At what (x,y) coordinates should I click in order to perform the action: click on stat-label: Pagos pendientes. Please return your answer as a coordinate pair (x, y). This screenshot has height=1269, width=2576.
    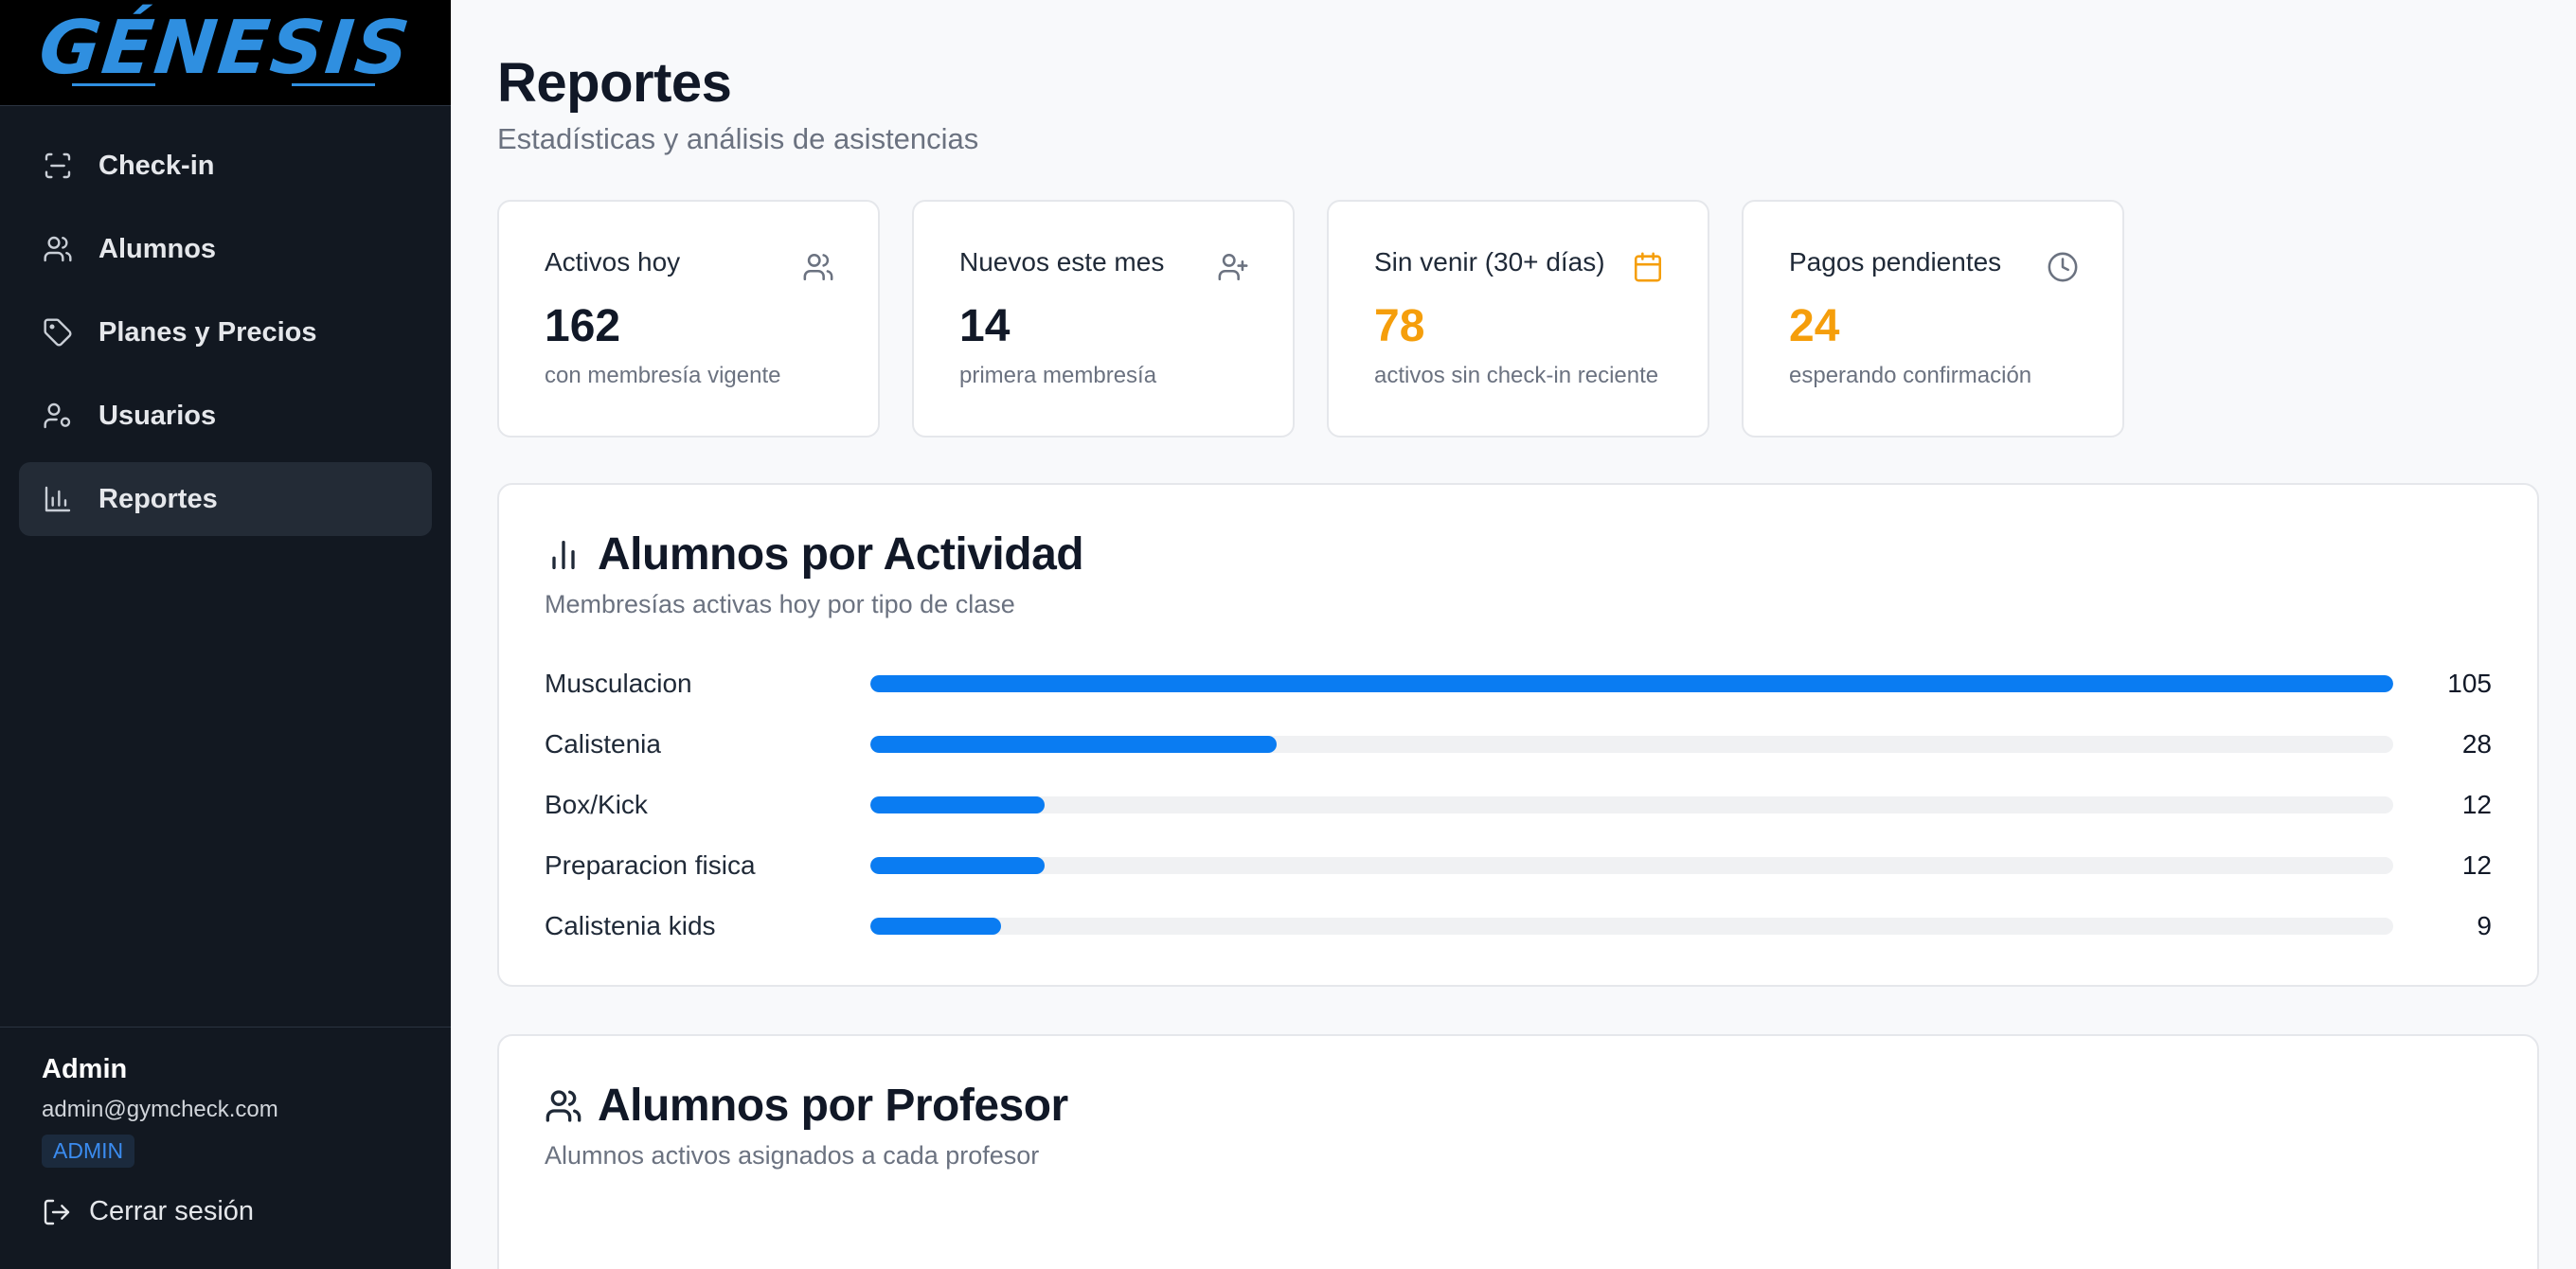
    Looking at the image, I should click on (1895, 262).